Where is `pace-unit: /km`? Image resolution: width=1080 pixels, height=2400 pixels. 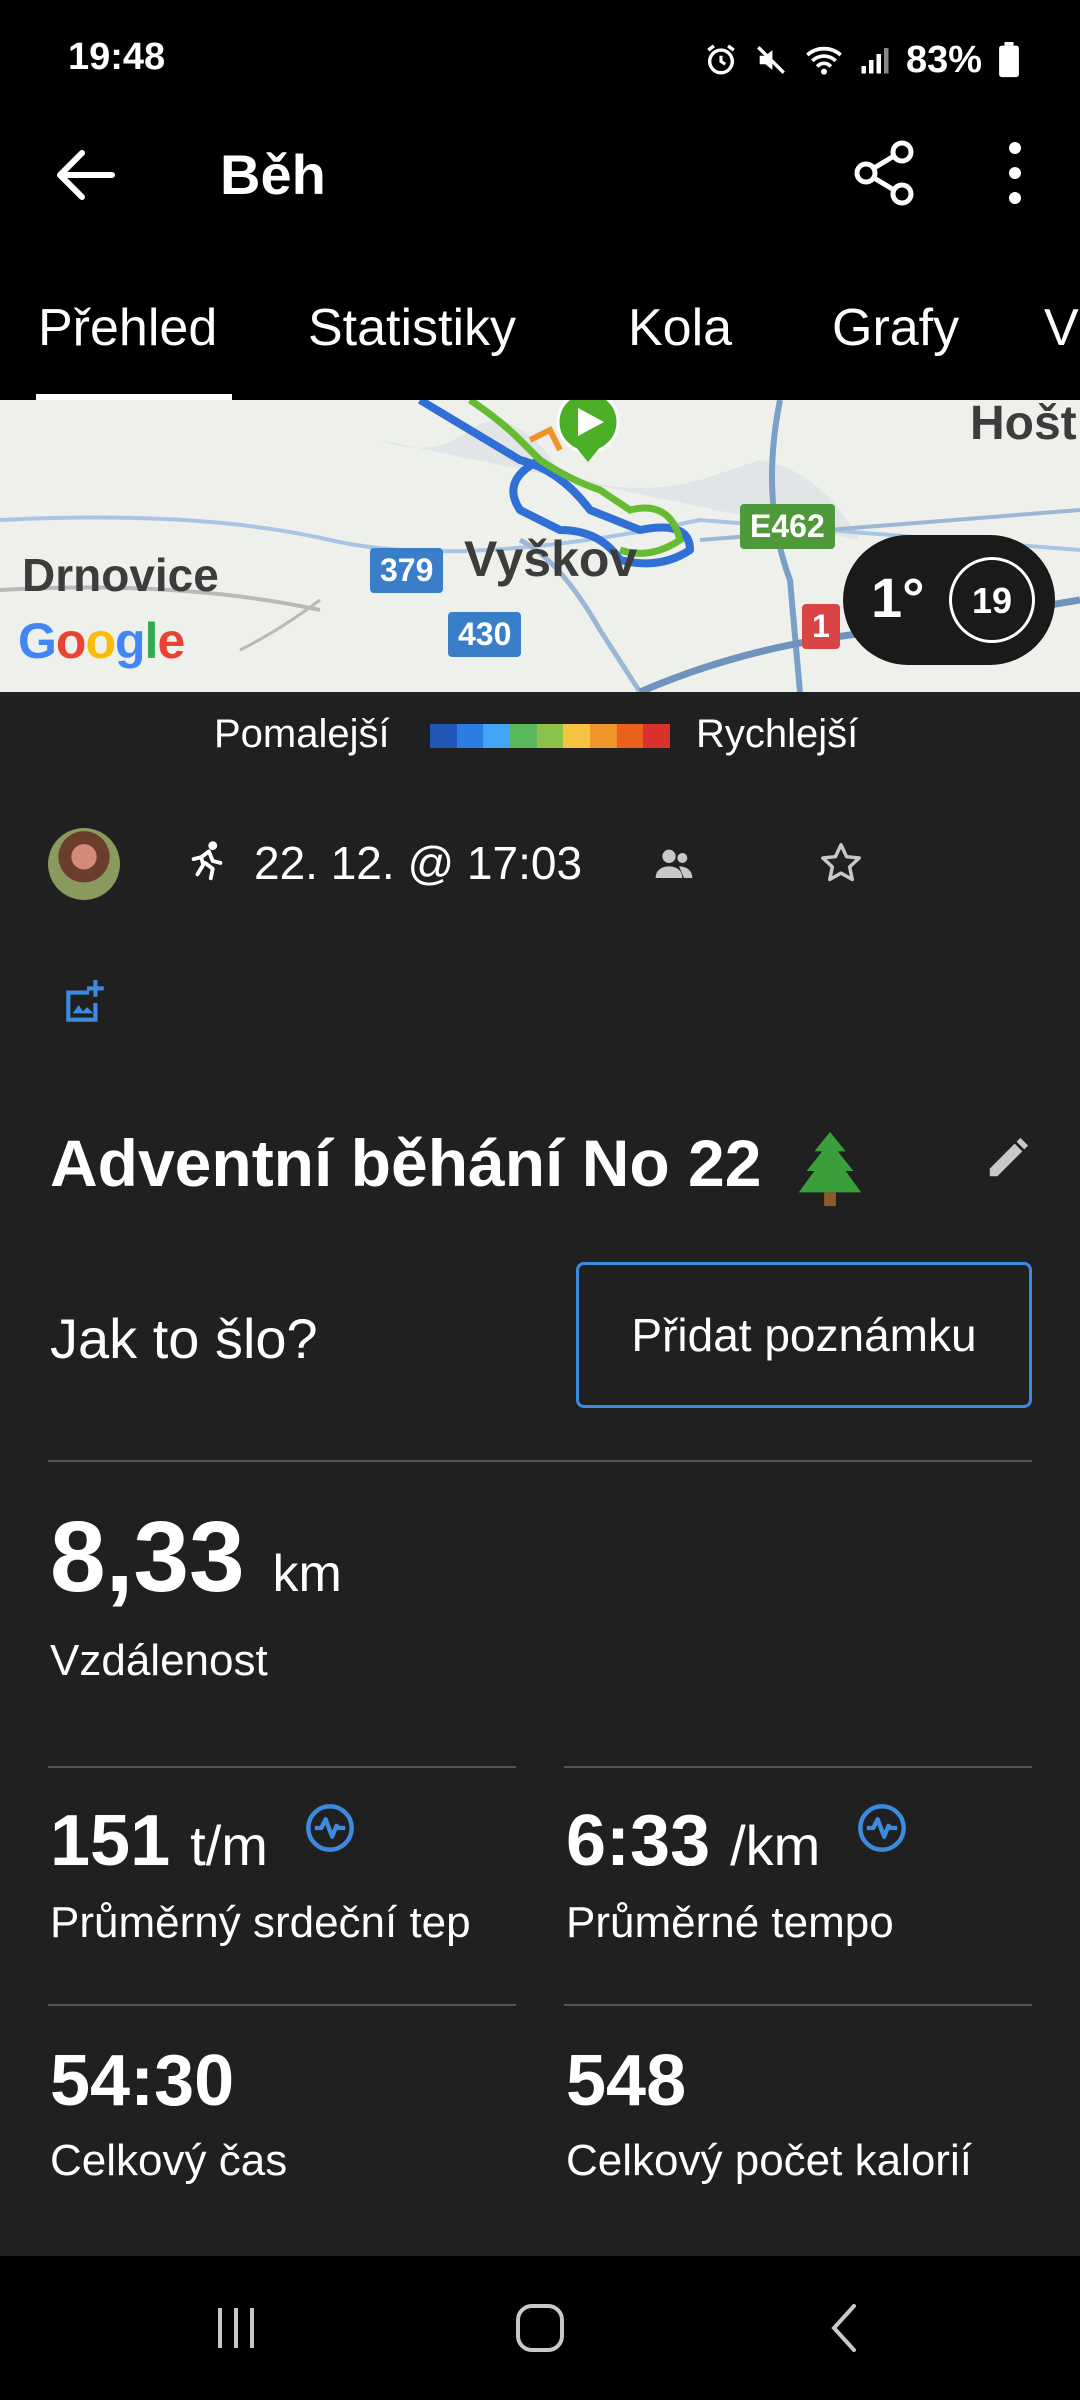
pace-unit: /km is located at coordinates (775, 1845).